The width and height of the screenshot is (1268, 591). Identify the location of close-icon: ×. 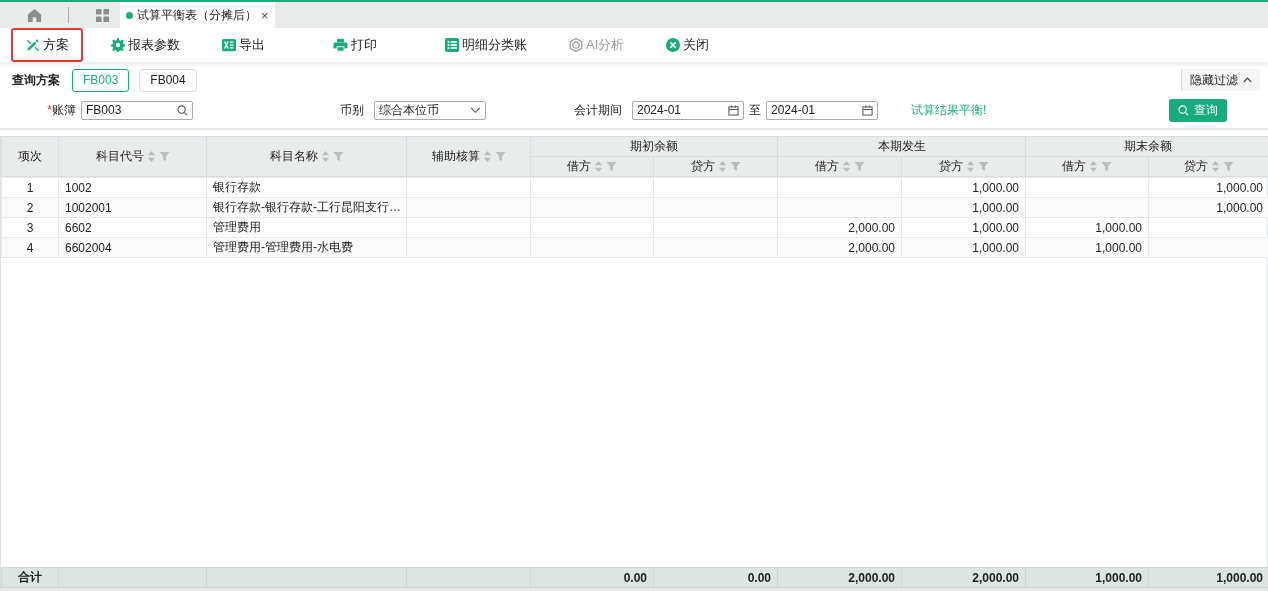
(265, 15).